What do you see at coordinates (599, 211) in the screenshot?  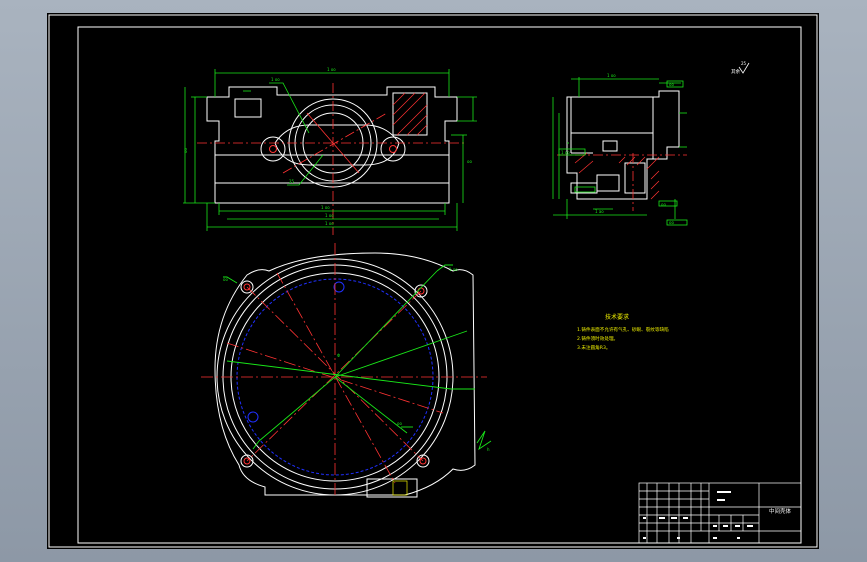 I see `svg-text: 1 ao` at bounding box center [599, 211].